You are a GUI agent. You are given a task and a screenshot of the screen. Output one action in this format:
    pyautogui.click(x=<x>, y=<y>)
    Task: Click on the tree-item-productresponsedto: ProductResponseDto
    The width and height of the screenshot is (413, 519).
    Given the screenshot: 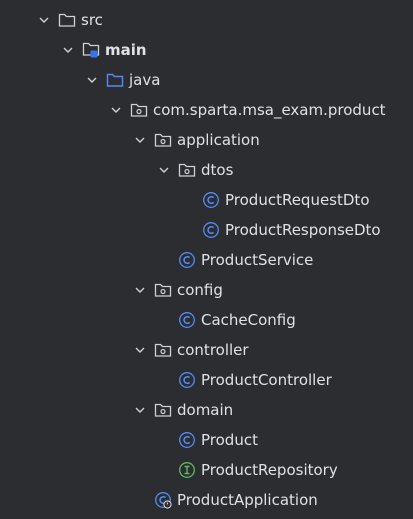 What is the action you would take?
    pyautogui.click(x=206, y=230)
    